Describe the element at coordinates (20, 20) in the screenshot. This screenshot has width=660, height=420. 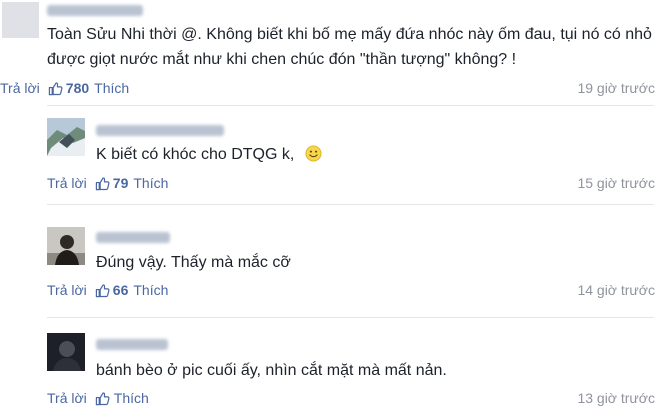
I see `commenter-avatar` at that location.